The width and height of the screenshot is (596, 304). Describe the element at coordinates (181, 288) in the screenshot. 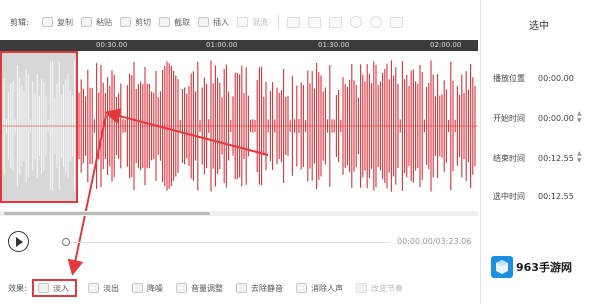

I see `volume-adjust-icon` at that location.